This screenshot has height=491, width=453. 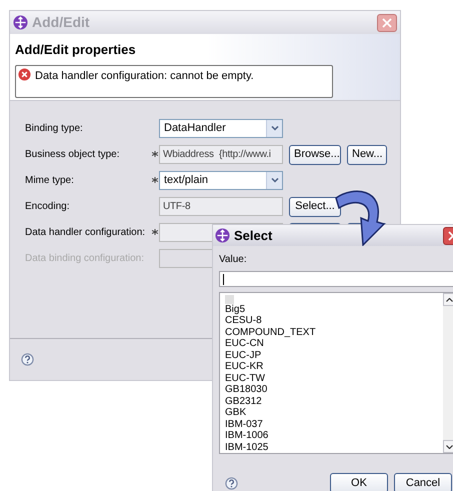 I want to click on close-icon, so click(x=387, y=23).